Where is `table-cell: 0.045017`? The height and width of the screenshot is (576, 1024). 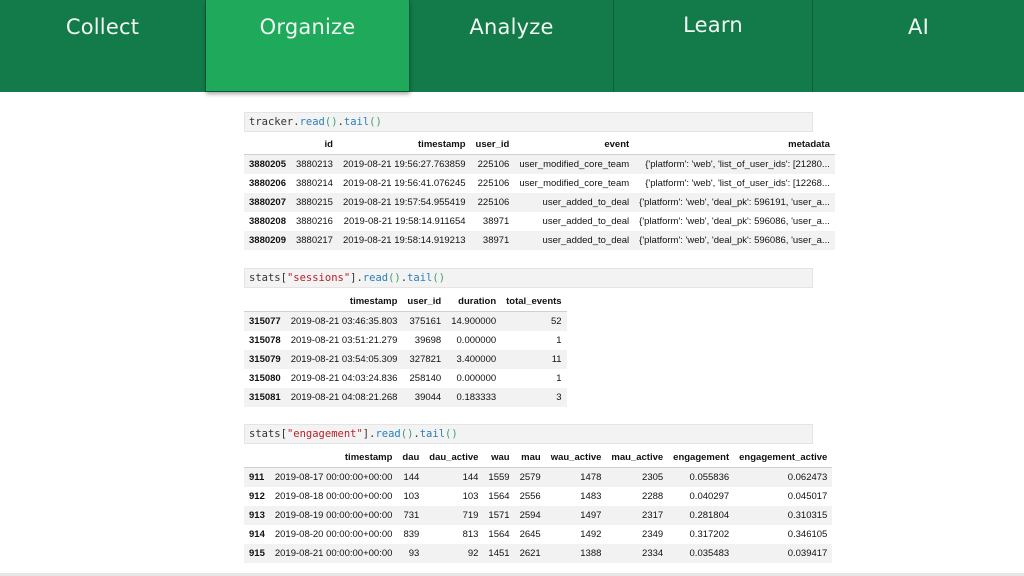 table-cell: 0.045017 is located at coordinates (807, 496).